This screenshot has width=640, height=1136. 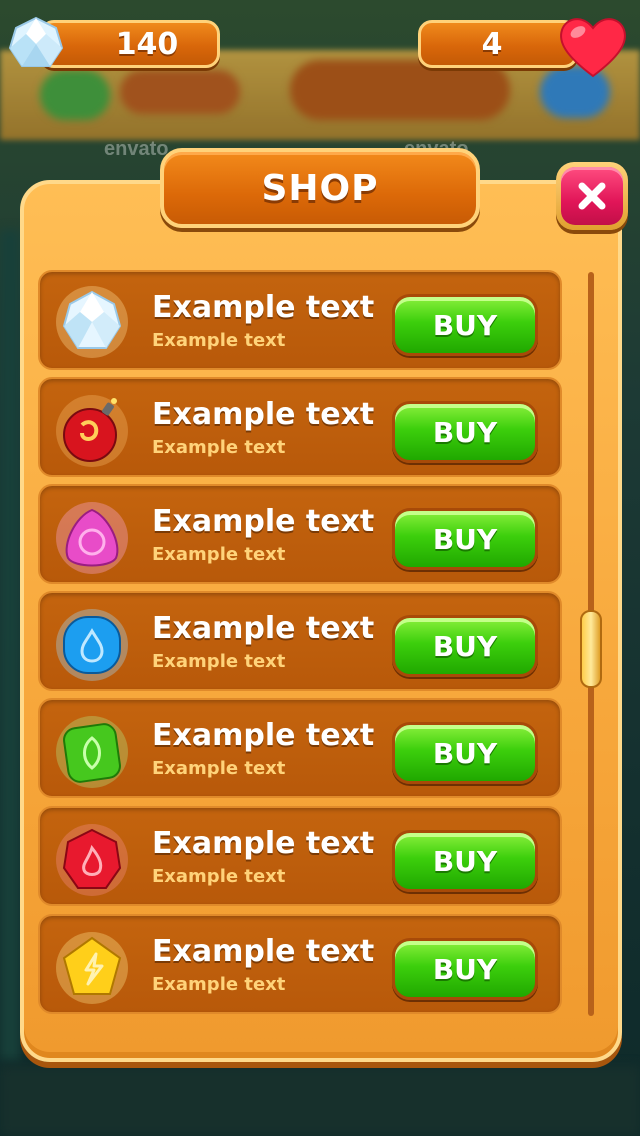 I want to click on pink-gem-icon, so click(x=92, y=538).